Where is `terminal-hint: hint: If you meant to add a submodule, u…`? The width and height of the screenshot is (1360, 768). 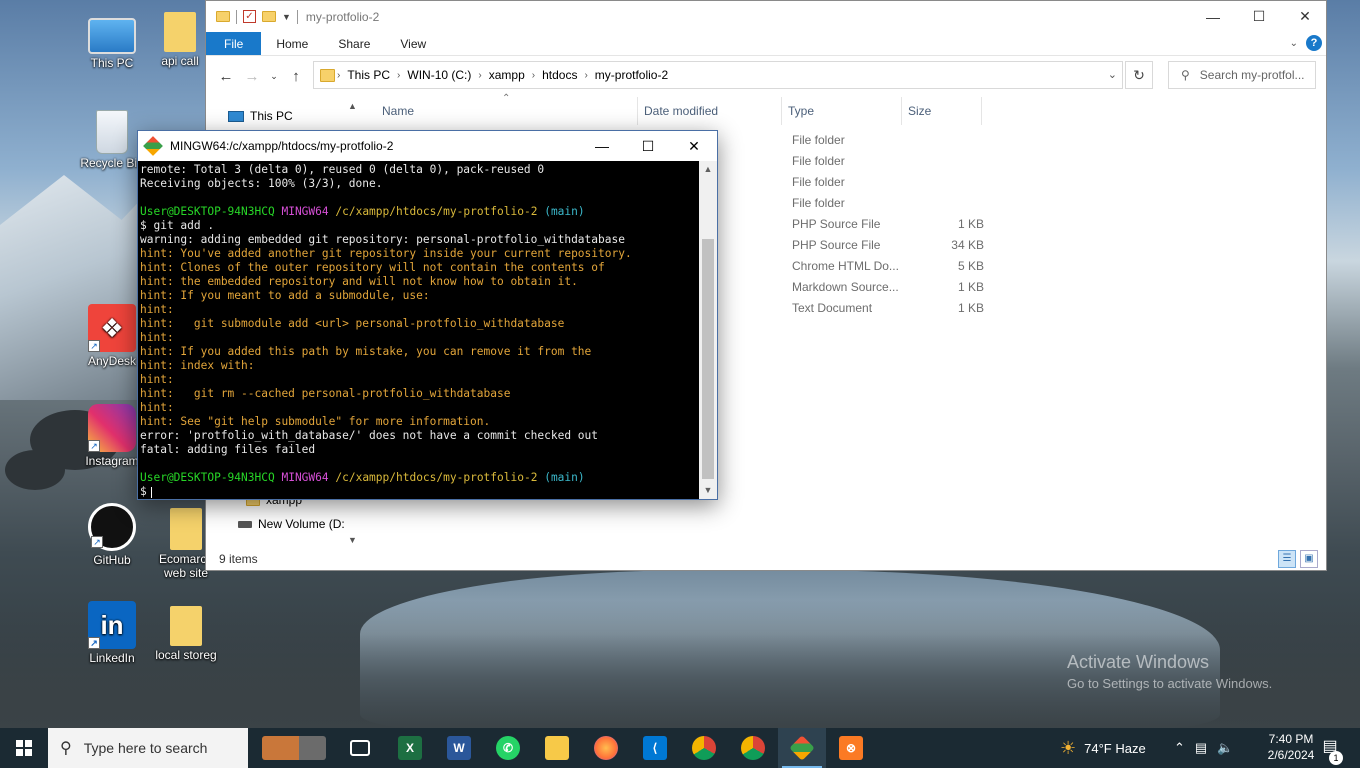 terminal-hint: hint: If you meant to add a submodule, u… is located at coordinates (285, 295).